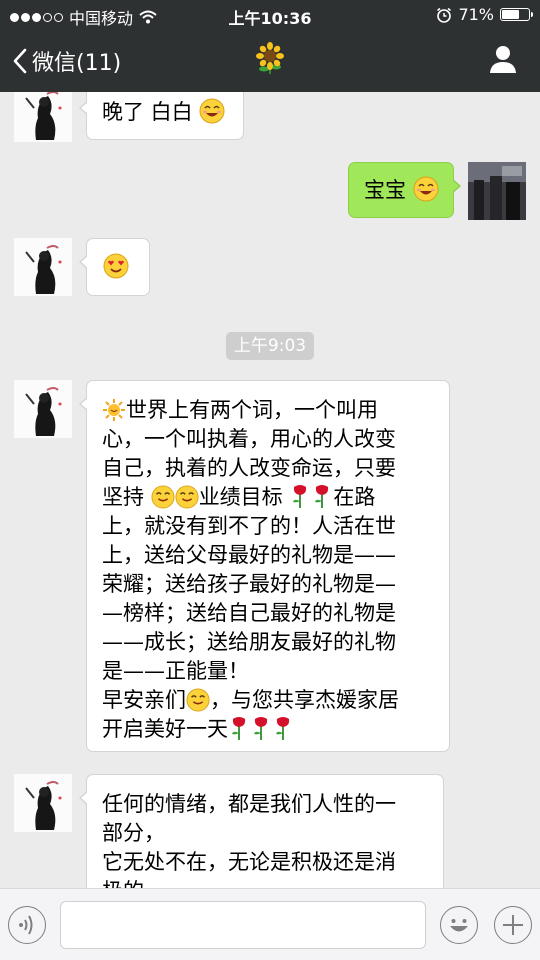 Image resolution: width=540 pixels, height=960 pixels. I want to click on battery-percent: 71%, so click(476, 14).